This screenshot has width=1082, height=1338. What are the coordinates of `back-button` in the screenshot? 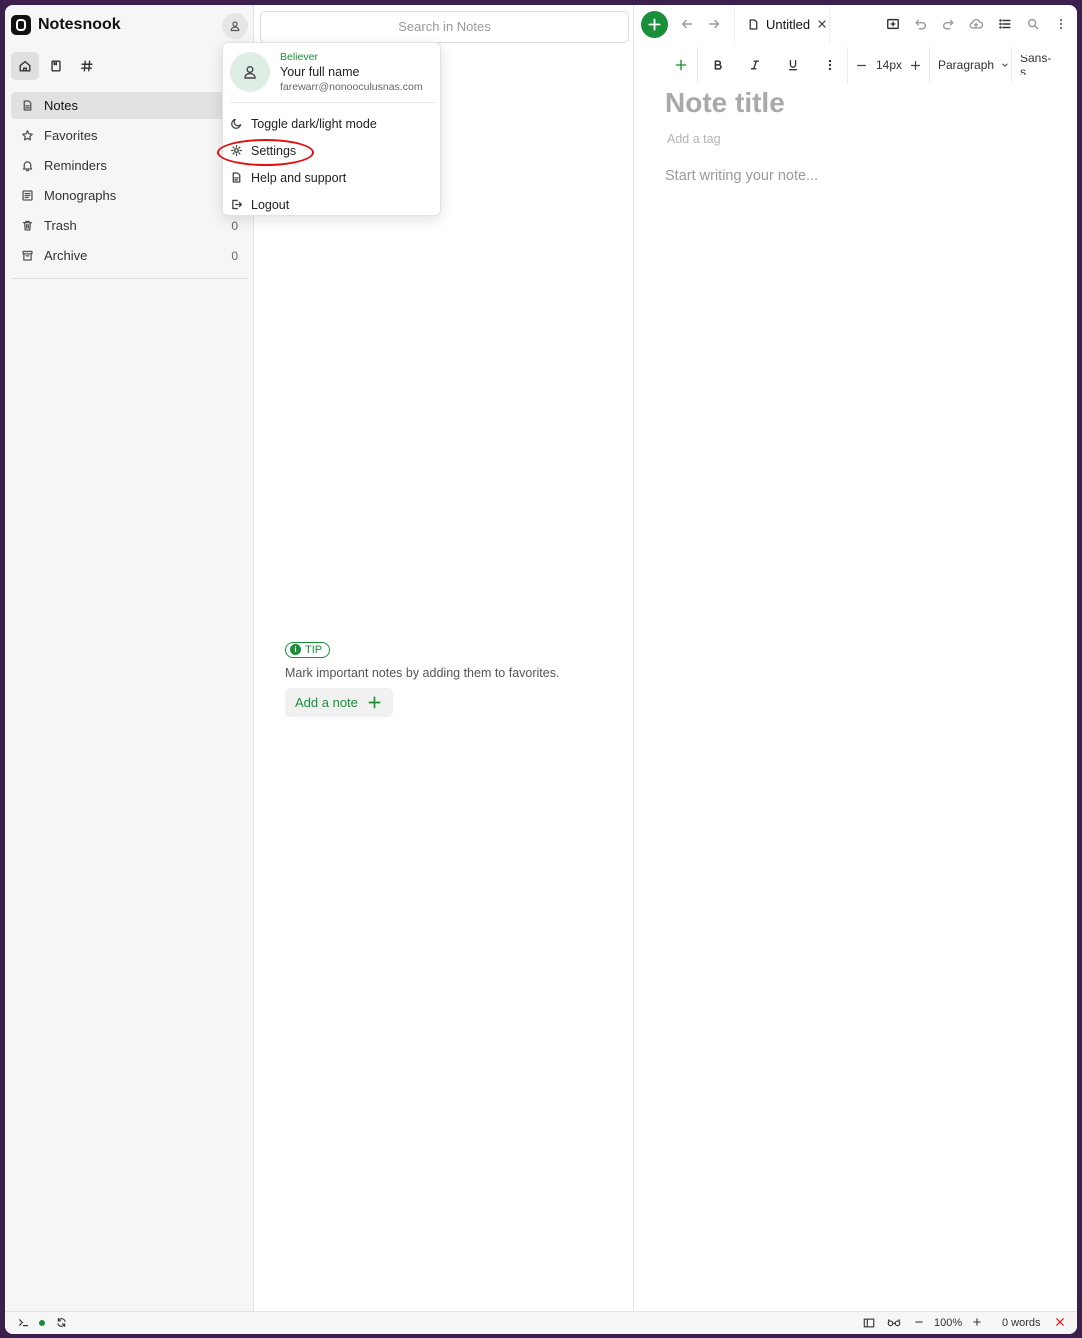 It's located at (687, 24).